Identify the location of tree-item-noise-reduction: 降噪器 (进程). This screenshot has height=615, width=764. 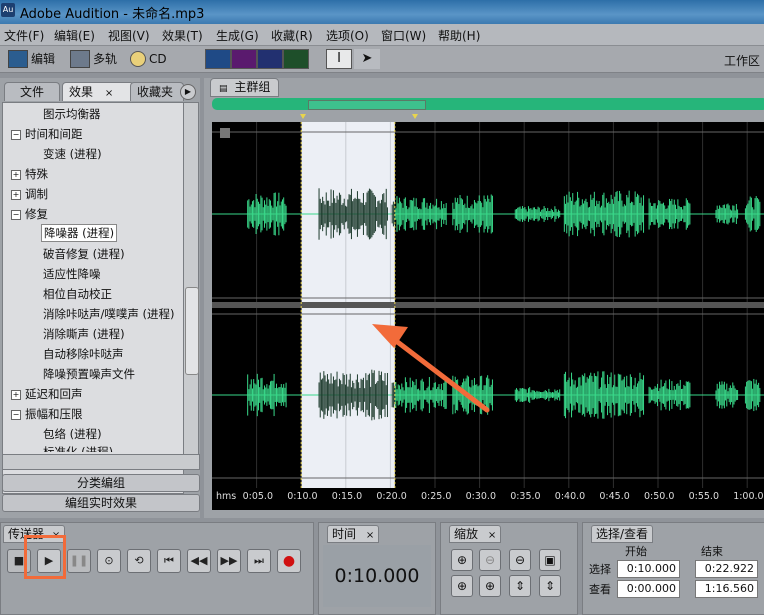
(79, 233).